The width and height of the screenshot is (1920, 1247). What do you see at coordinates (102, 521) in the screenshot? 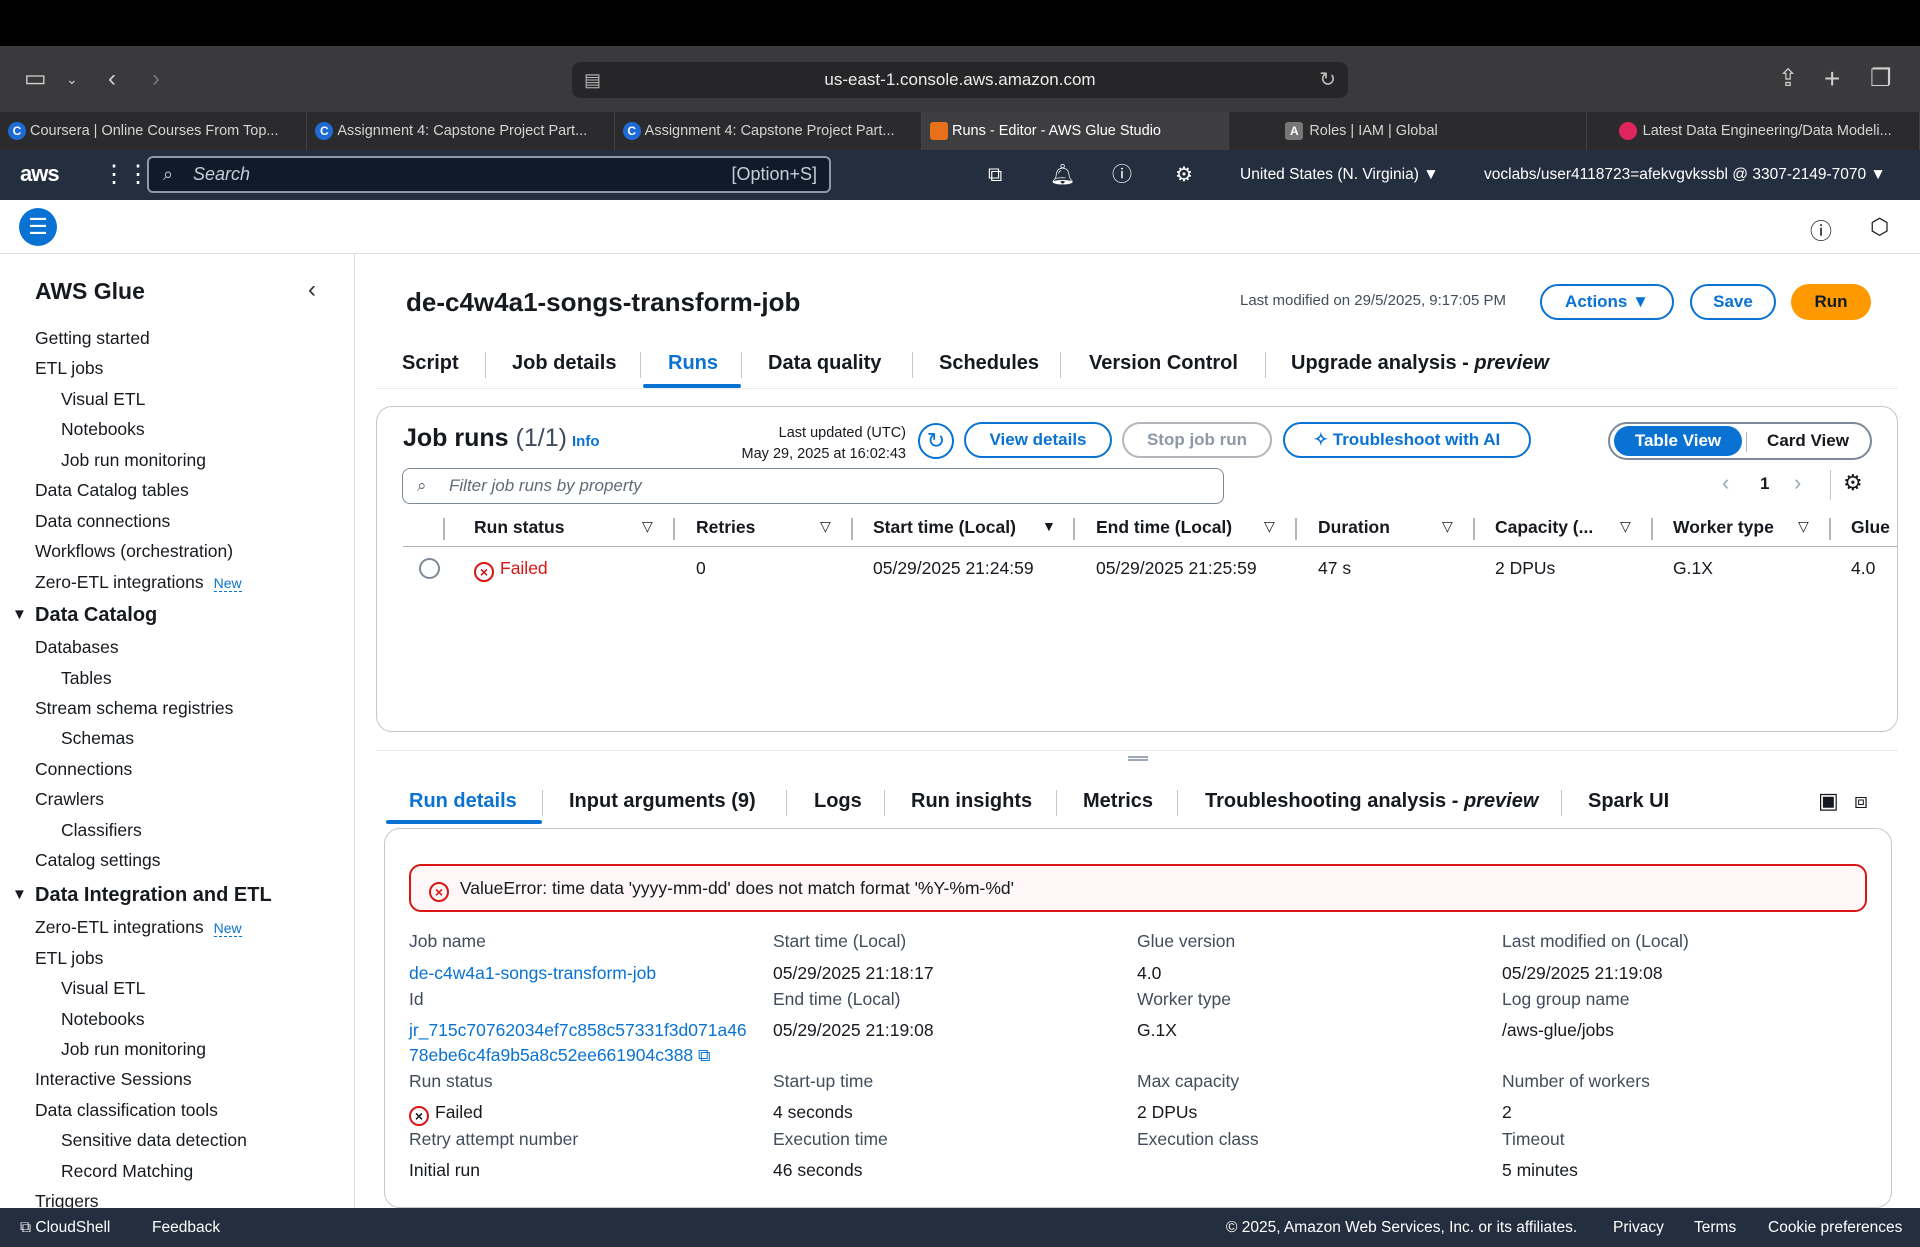
I see `sidebar-item: Data connections` at bounding box center [102, 521].